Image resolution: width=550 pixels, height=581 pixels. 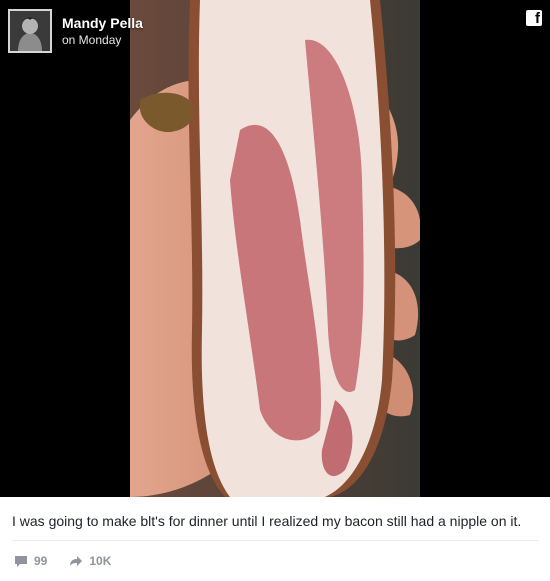 What do you see at coordinates (21, 561) in the screenshot?
I see `comment-icon` at bounding box center [21, 561].